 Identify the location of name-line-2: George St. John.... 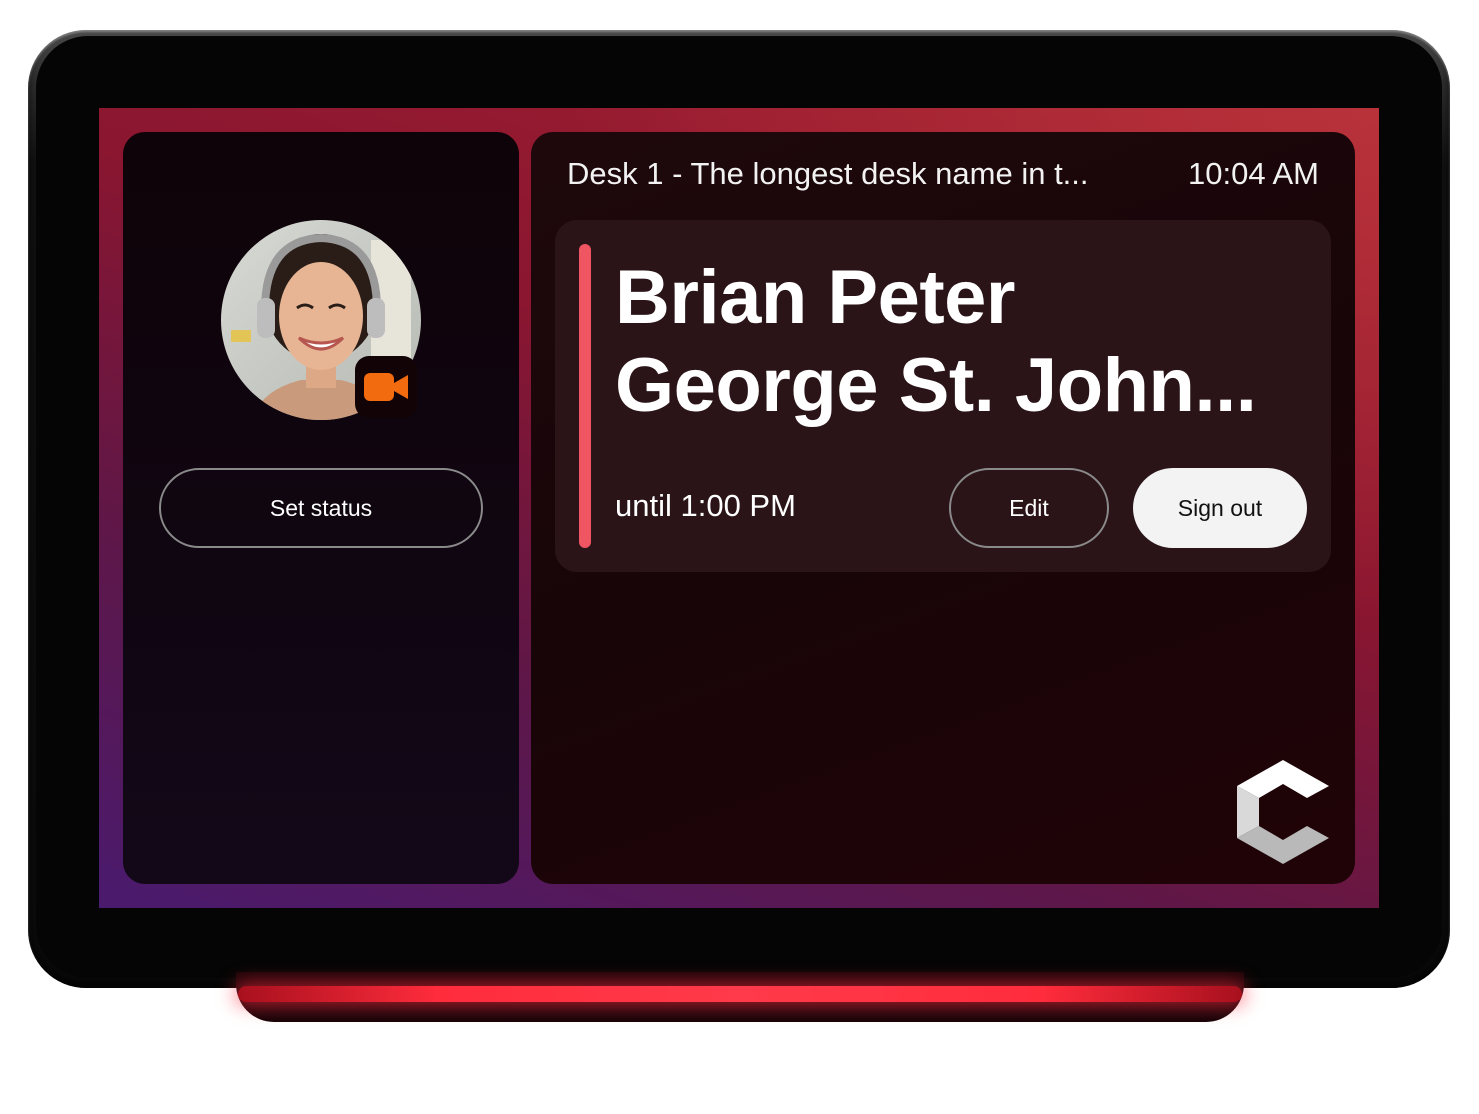
(936, 385).